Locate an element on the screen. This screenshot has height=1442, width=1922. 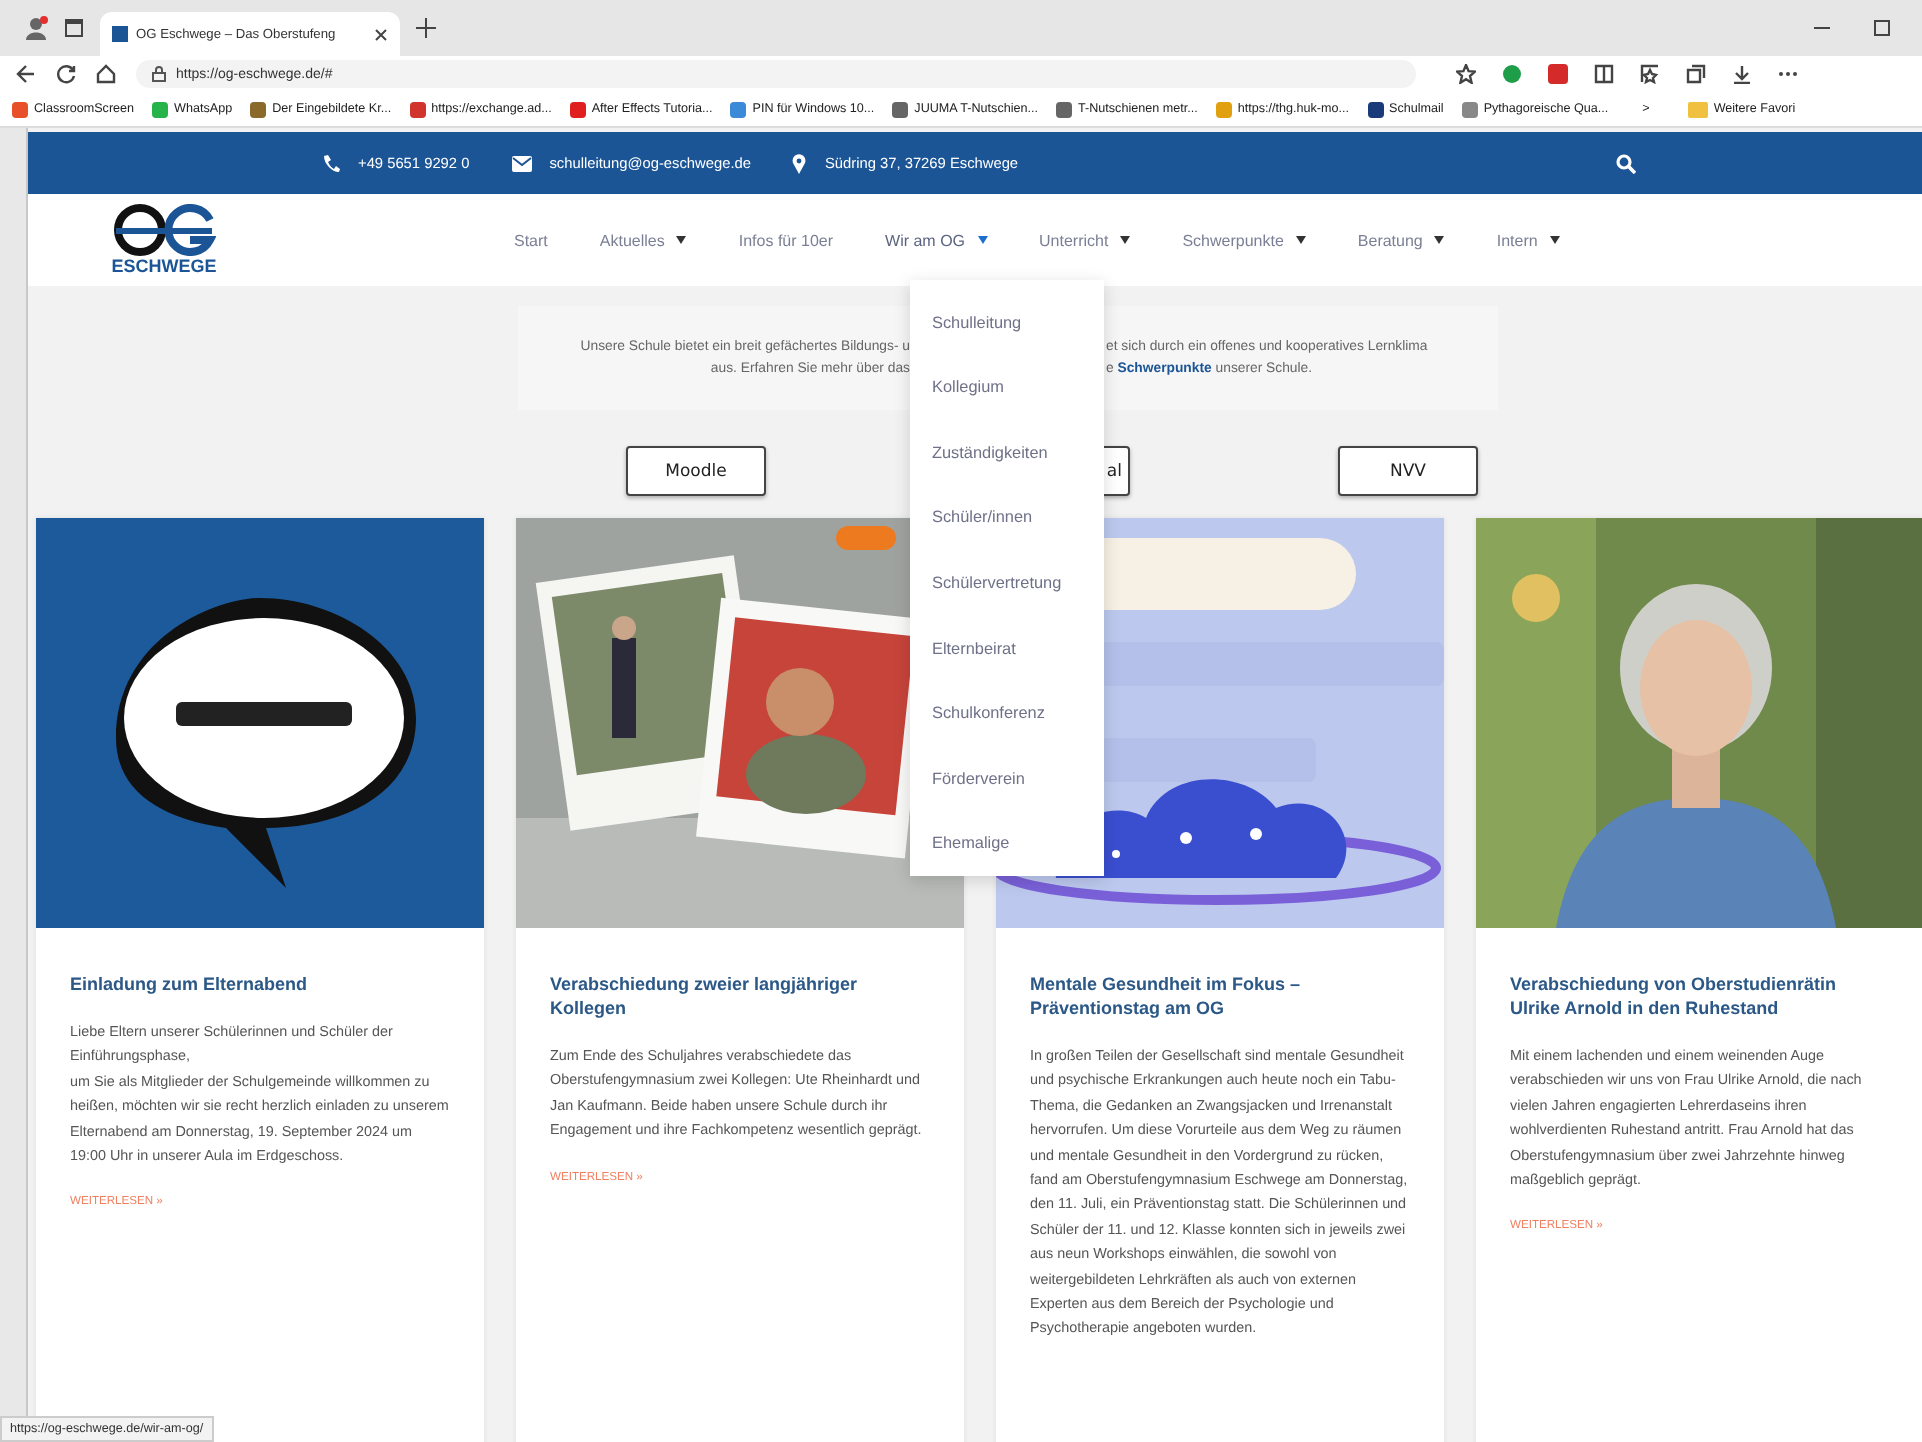
reload-icon is located at coordinates (66, 74).